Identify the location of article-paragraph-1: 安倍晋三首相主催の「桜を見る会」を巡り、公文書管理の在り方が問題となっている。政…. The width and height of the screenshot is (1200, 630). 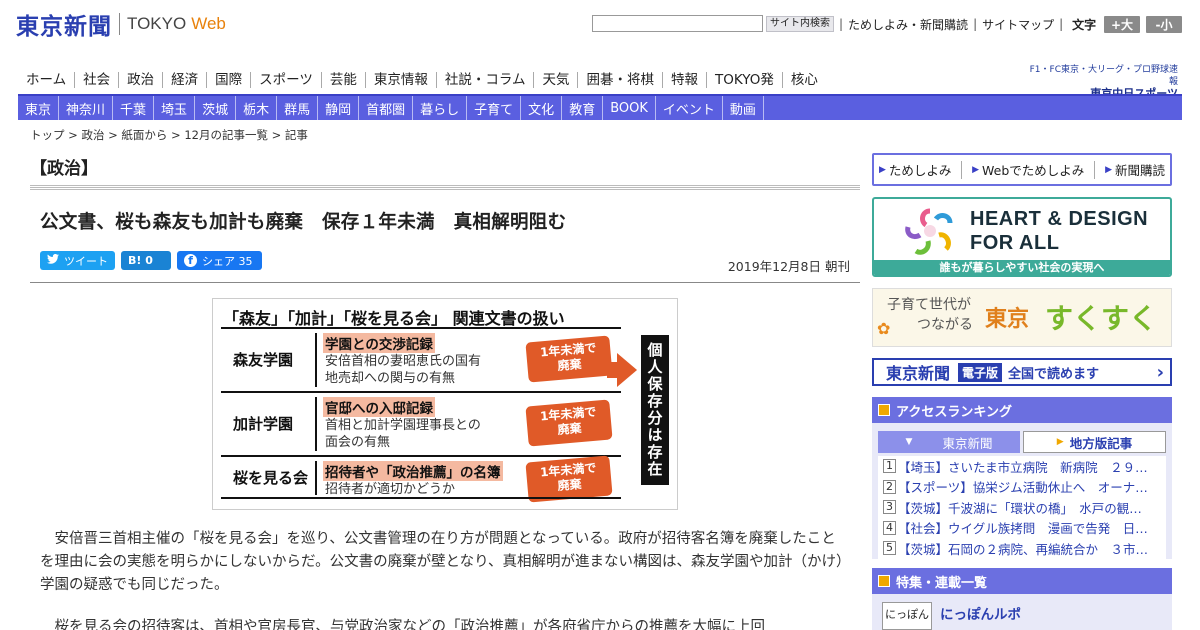
(442, 562).